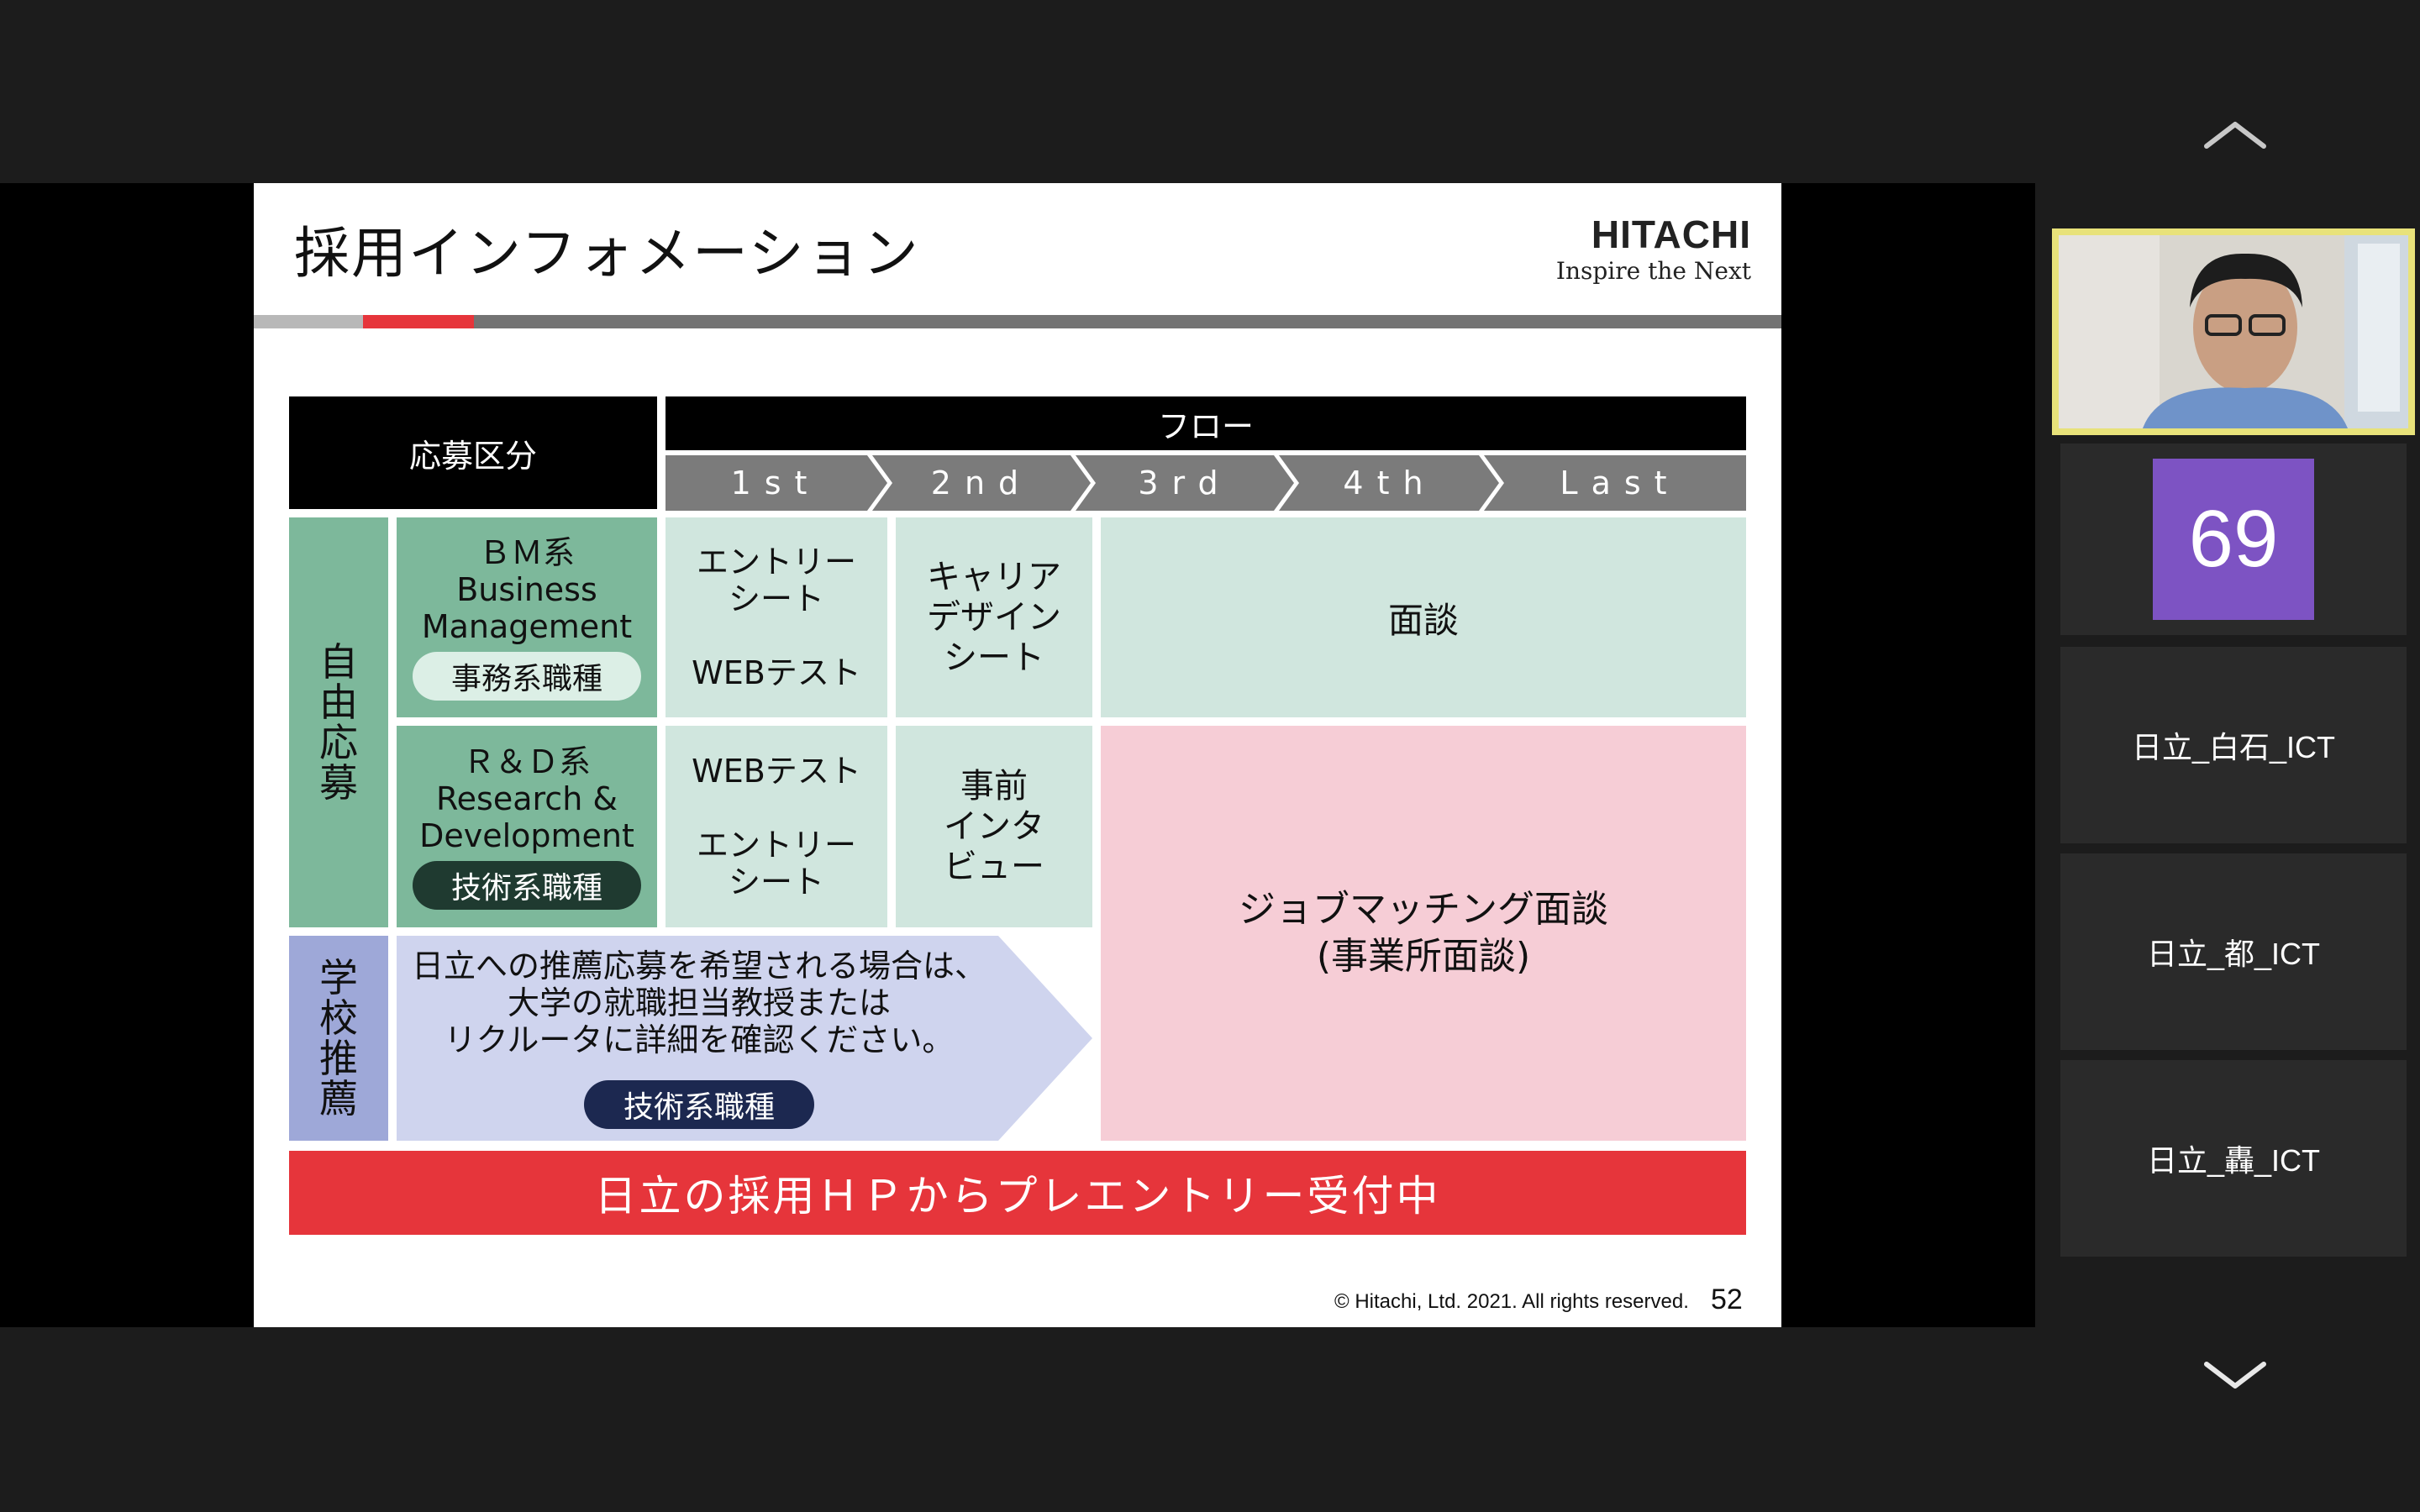 This screenshot has height=1512, width=2420. What do you see at coordinates (1727, 1299) in the screenshot?
I see `slide-page-number: 52` at bounding box center [1727, 1299].